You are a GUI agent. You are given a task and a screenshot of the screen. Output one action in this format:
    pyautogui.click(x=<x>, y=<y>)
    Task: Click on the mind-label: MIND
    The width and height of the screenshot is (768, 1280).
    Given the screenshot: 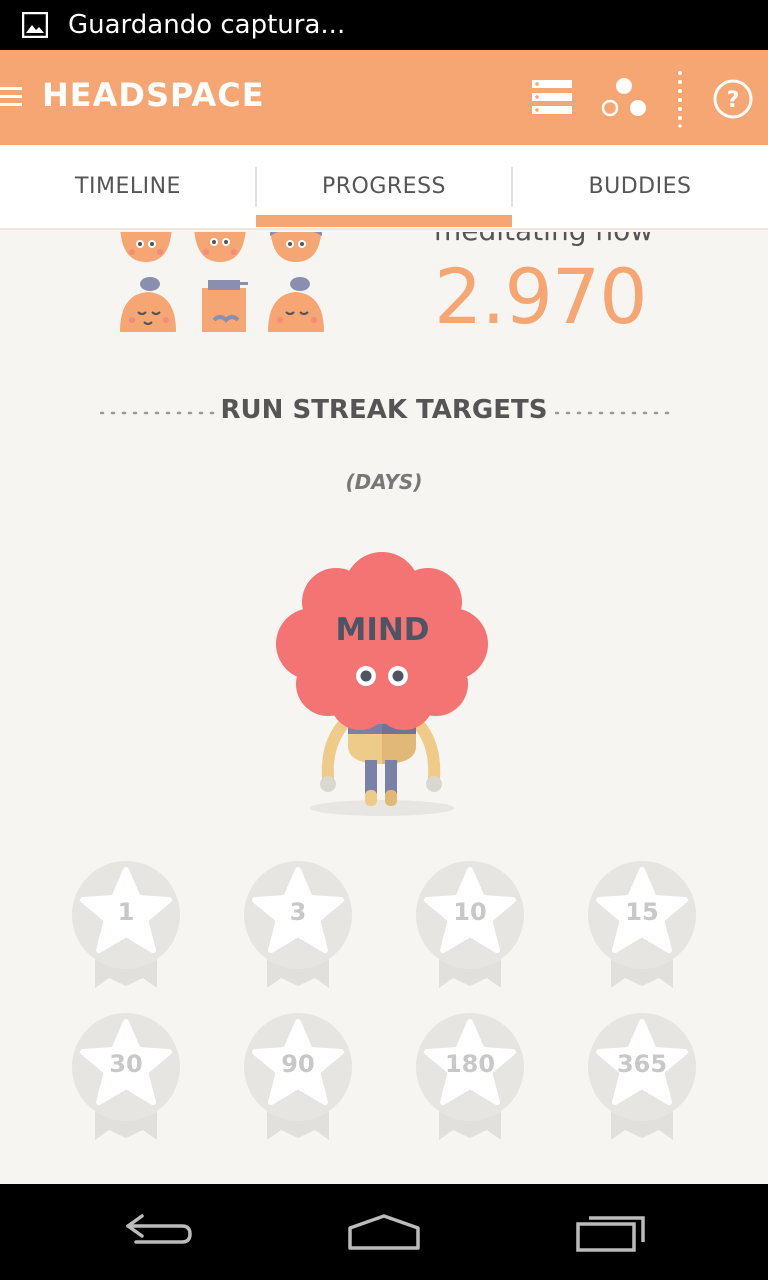 What is the action you would take?
    pyautogui.click(x=382, y=630)
    